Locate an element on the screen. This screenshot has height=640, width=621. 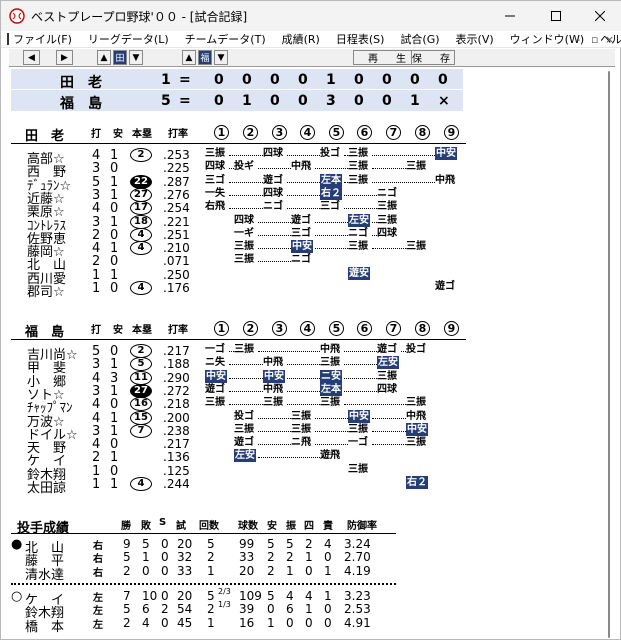
pitching-col-label: 試 is located at coordinates (181, 526).